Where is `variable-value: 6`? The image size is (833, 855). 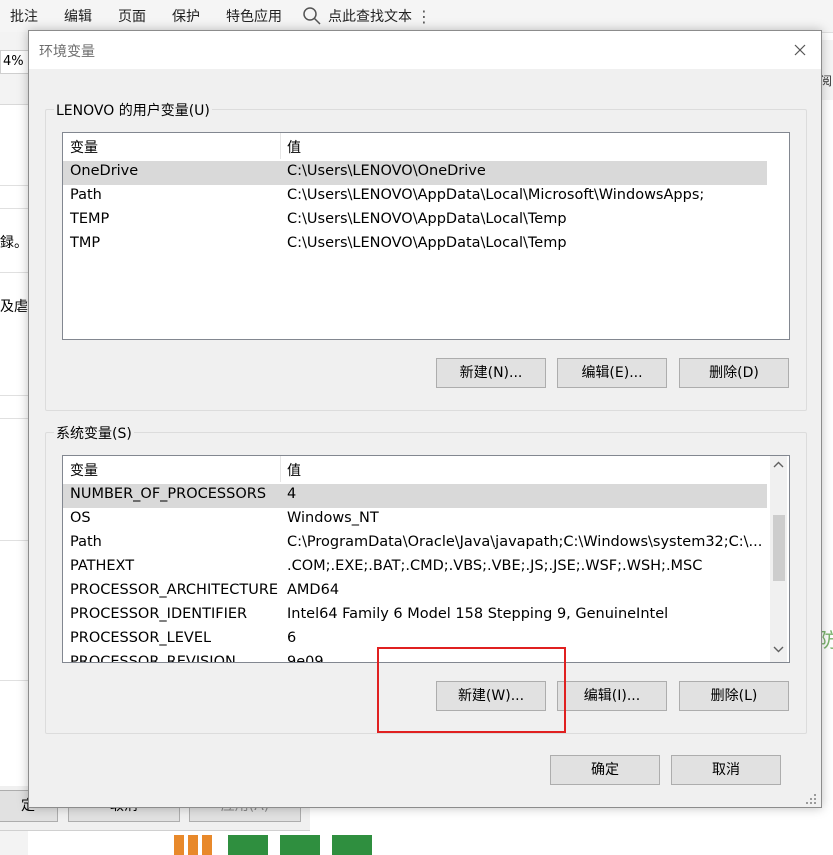 variable-value: 6 is located at coordinates (292, 638).